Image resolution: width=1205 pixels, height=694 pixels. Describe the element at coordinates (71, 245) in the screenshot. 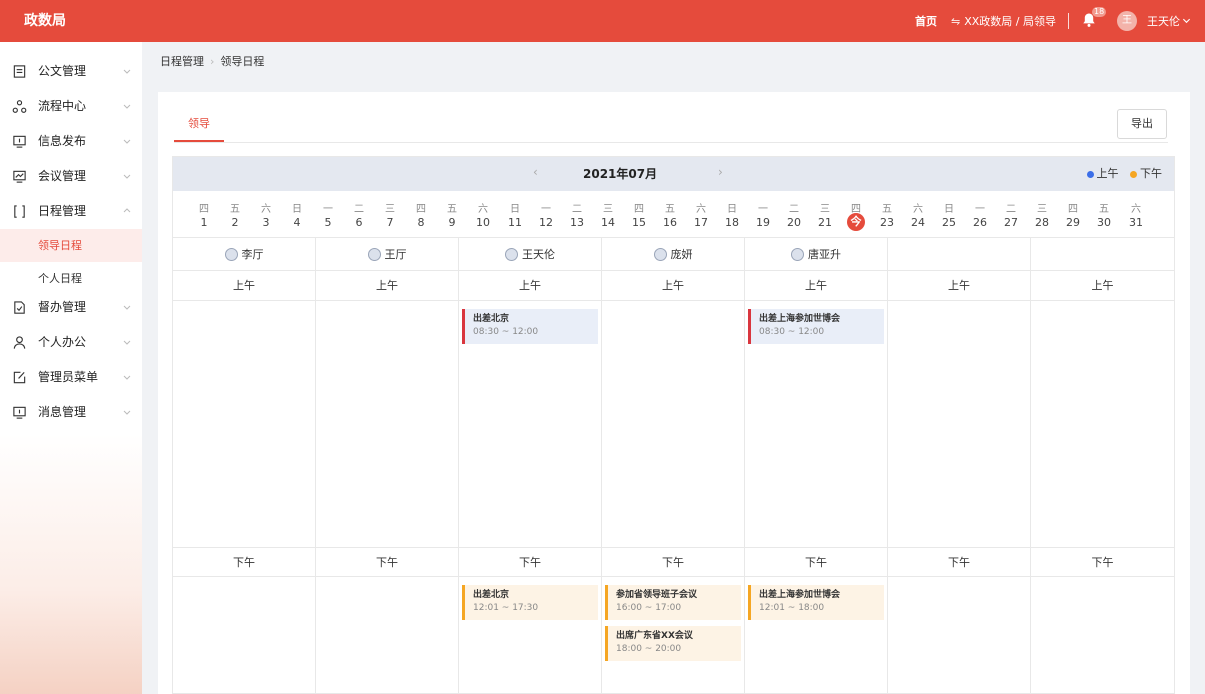

I see `sidebar-subitem-leader-schedule: 领导日程` at that location.